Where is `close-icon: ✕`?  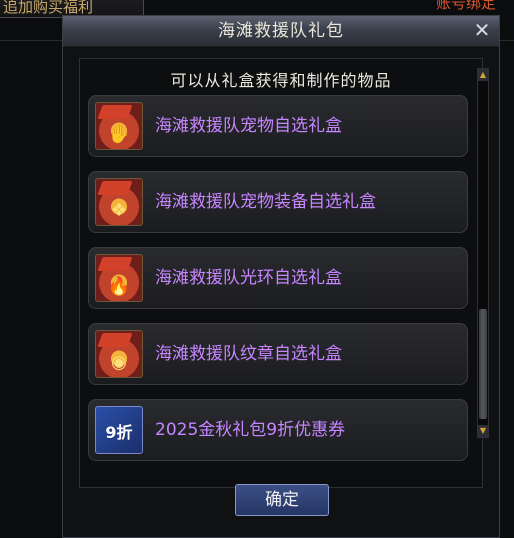
close-icon: ✕ is located at coordinates (482, 30).